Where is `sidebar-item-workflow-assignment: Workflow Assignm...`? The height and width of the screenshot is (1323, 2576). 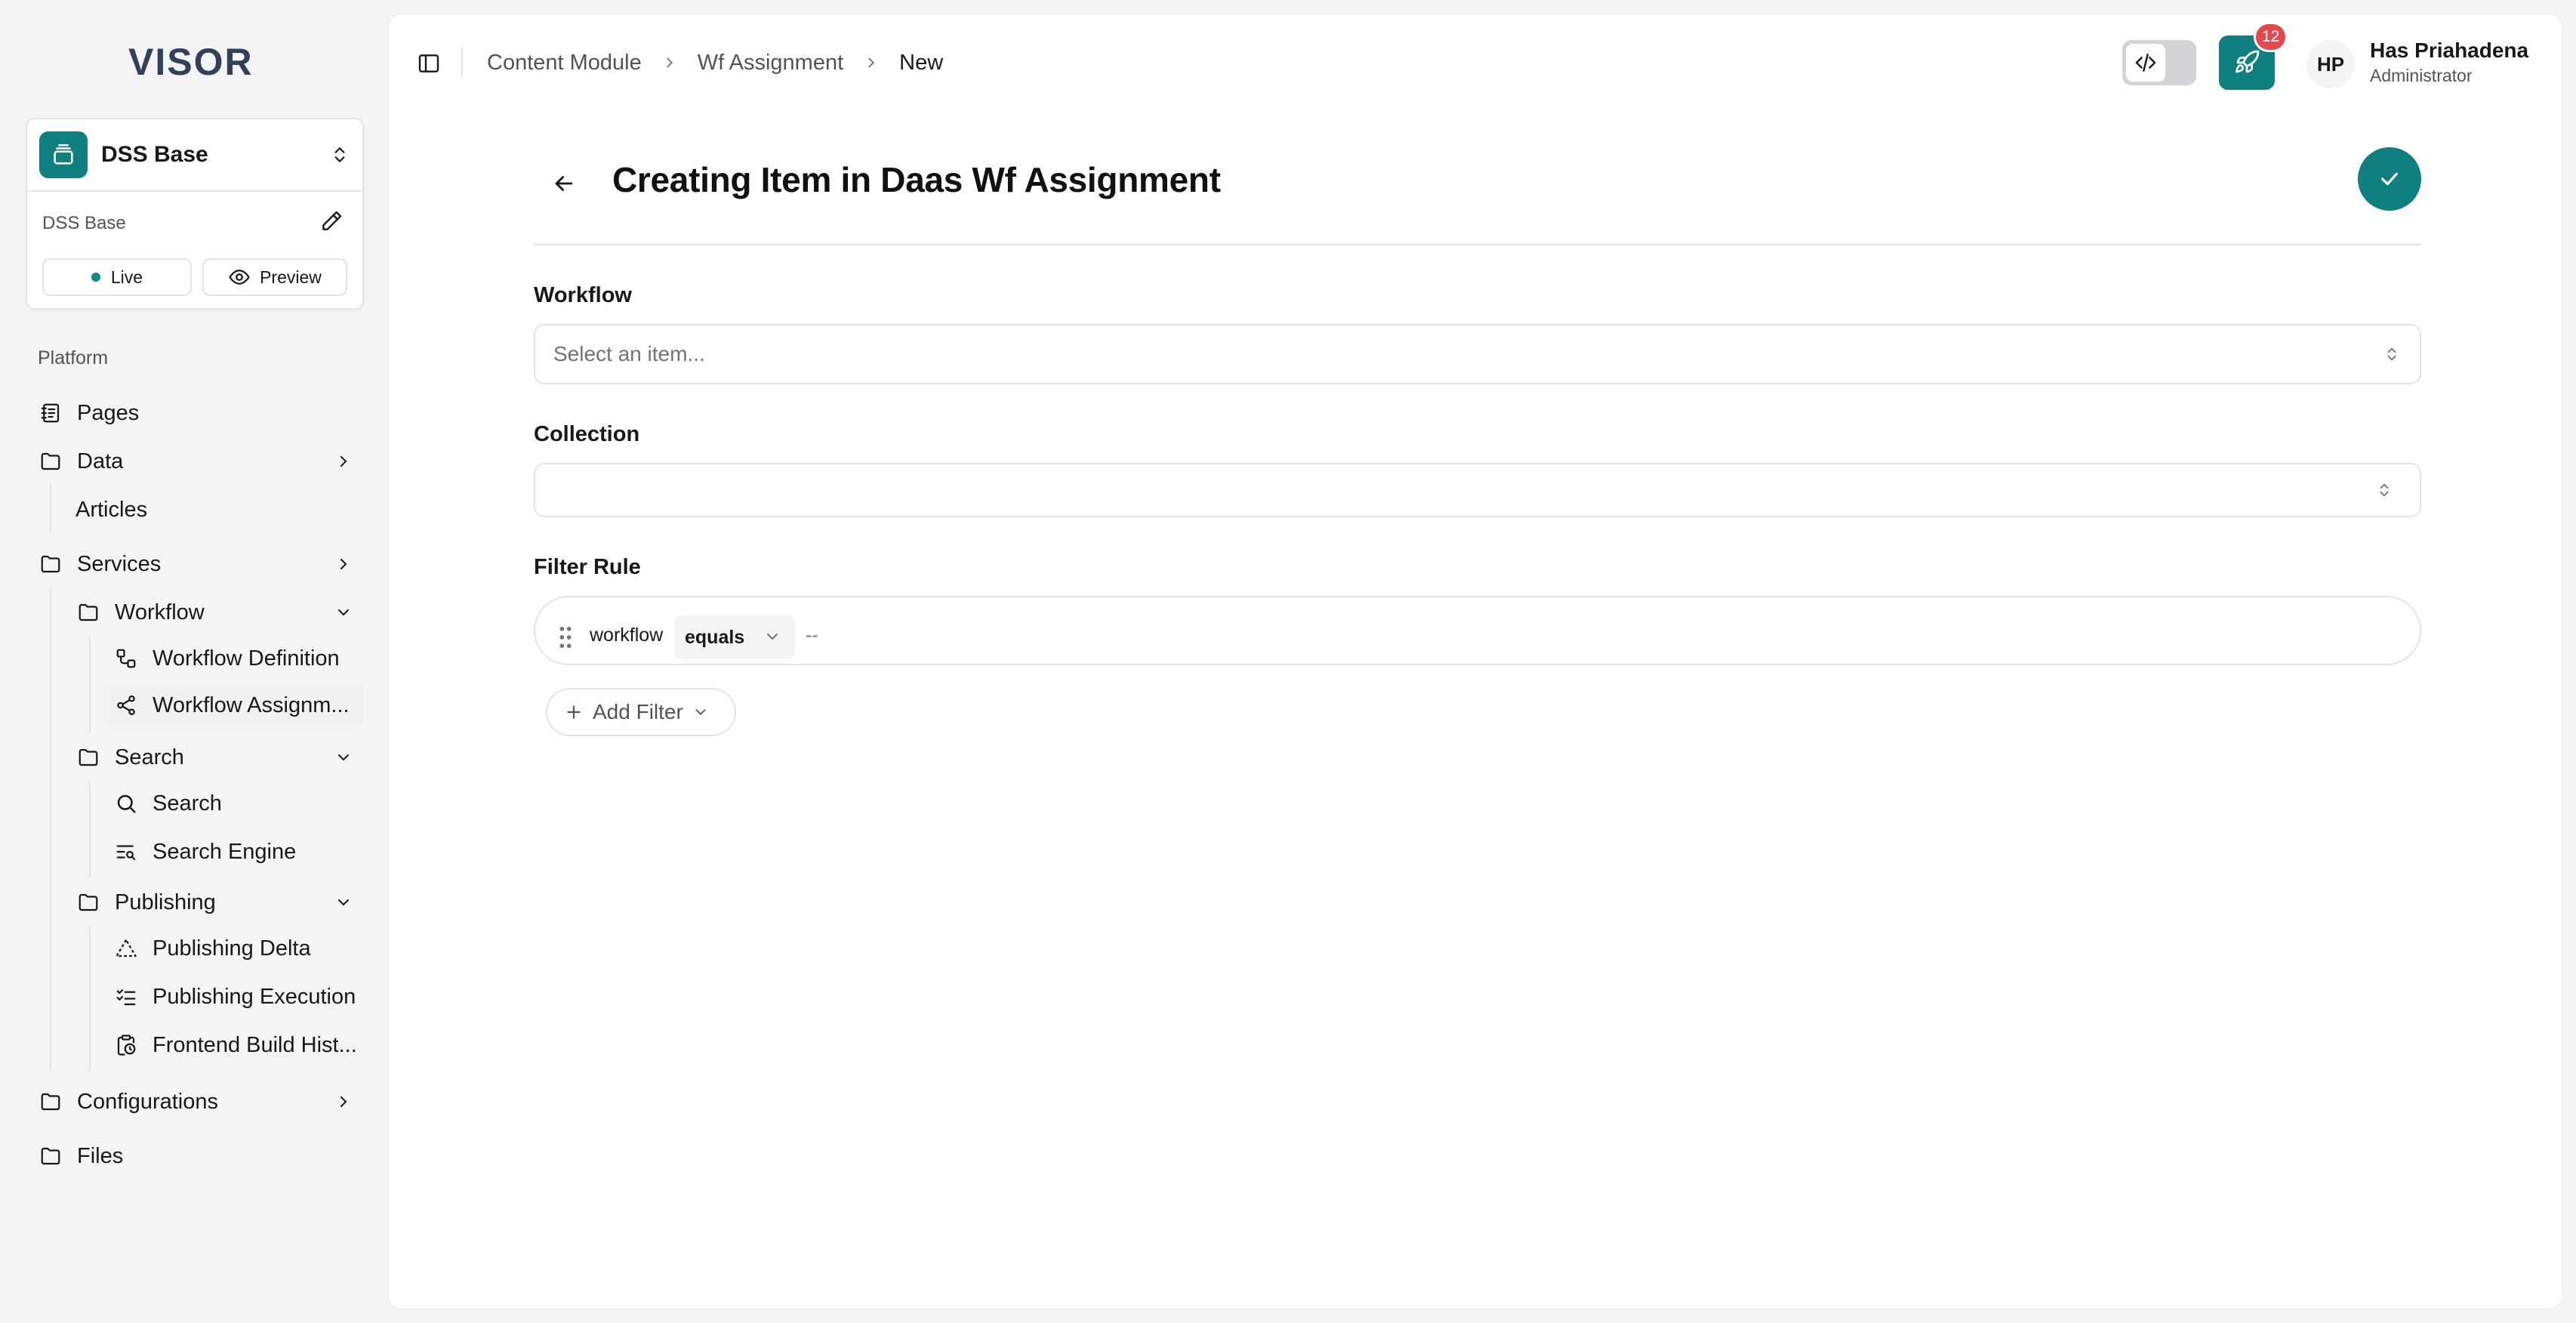
sidebar-item-workflow-assignment: Workflow Assignm... is located at coordinates (234, 705).